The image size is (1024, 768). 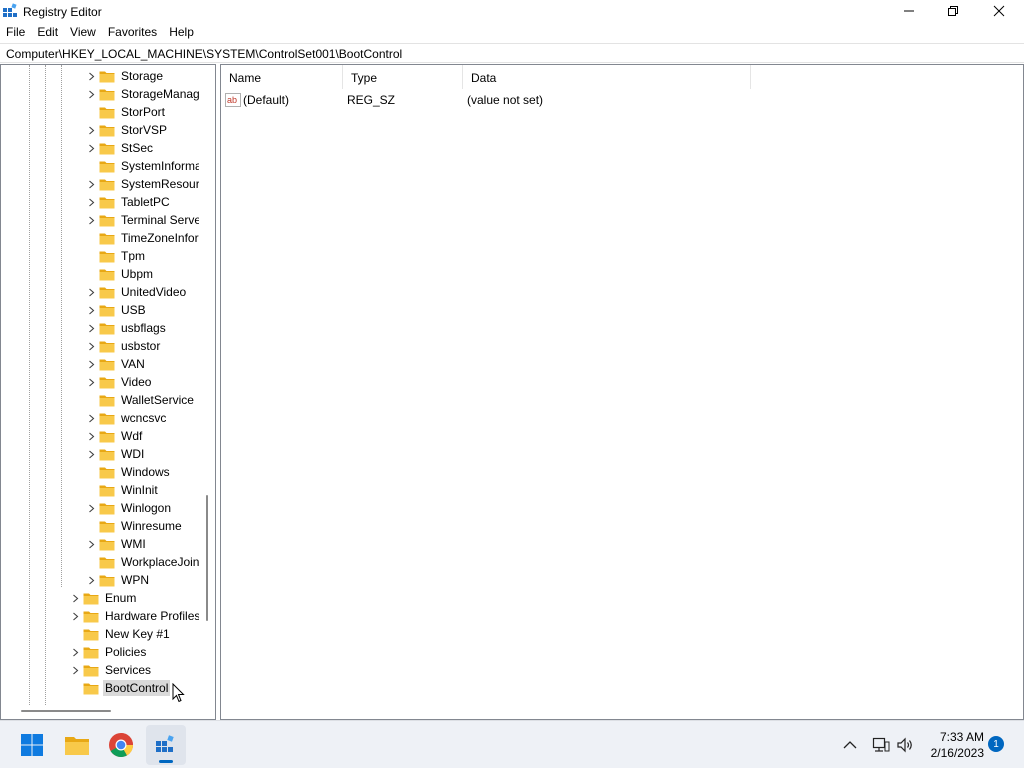 What do you see at coordinates (132, 32) in the screenshot?
I see `menu-favorites: Favorites` at bounding box center [132, 32].